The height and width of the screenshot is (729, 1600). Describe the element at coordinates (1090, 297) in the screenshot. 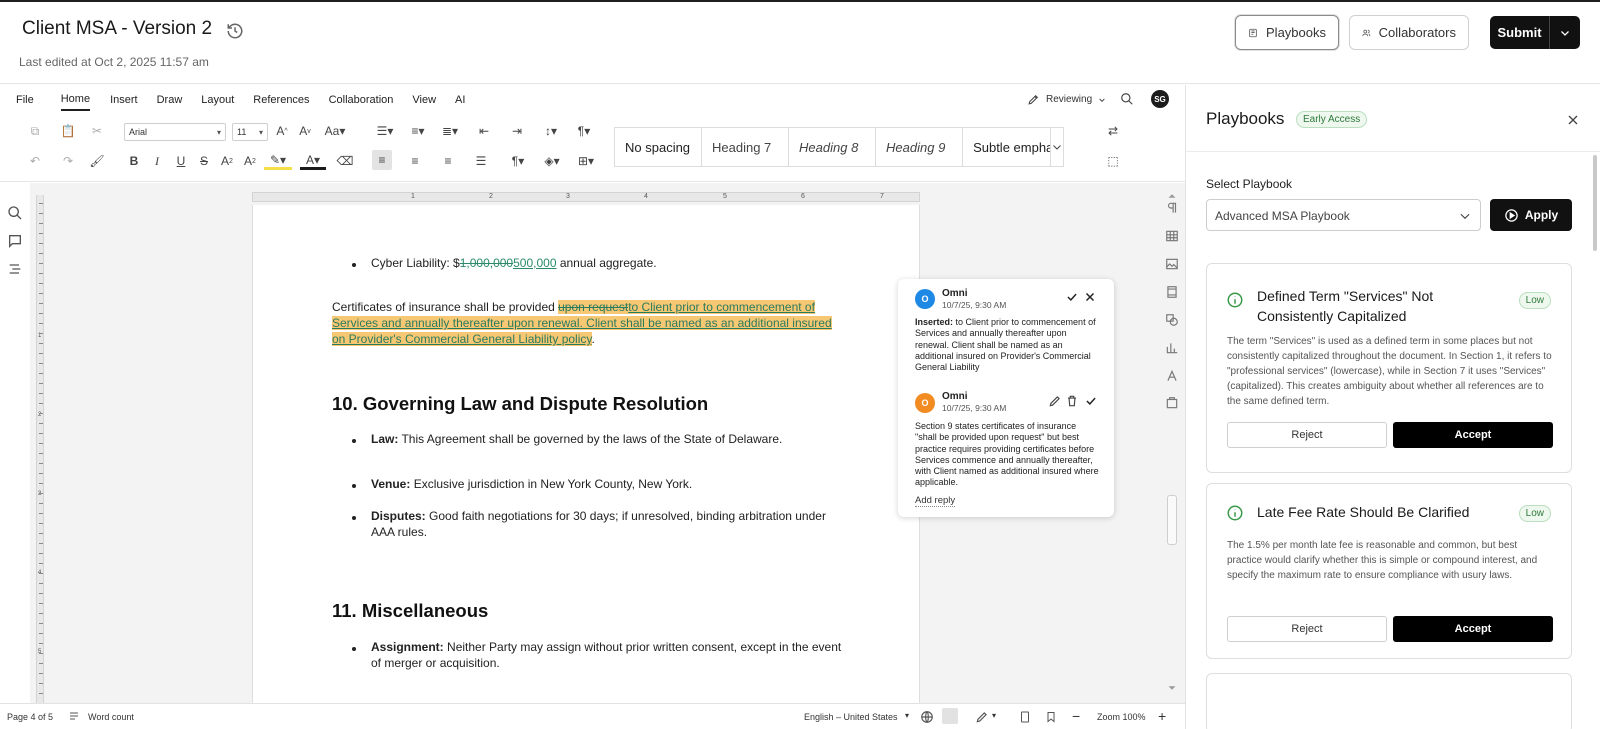

I see `reject-change-icon` at that location.